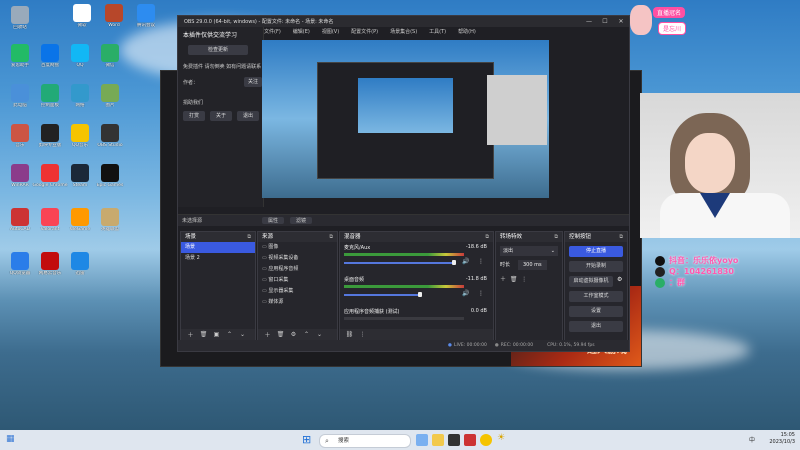 The width and height of the screenshot is (800, 450). Describe the element at coordinates (306, 439) in the screenshot. I see `start-menu-icon: ⊞` at that location.